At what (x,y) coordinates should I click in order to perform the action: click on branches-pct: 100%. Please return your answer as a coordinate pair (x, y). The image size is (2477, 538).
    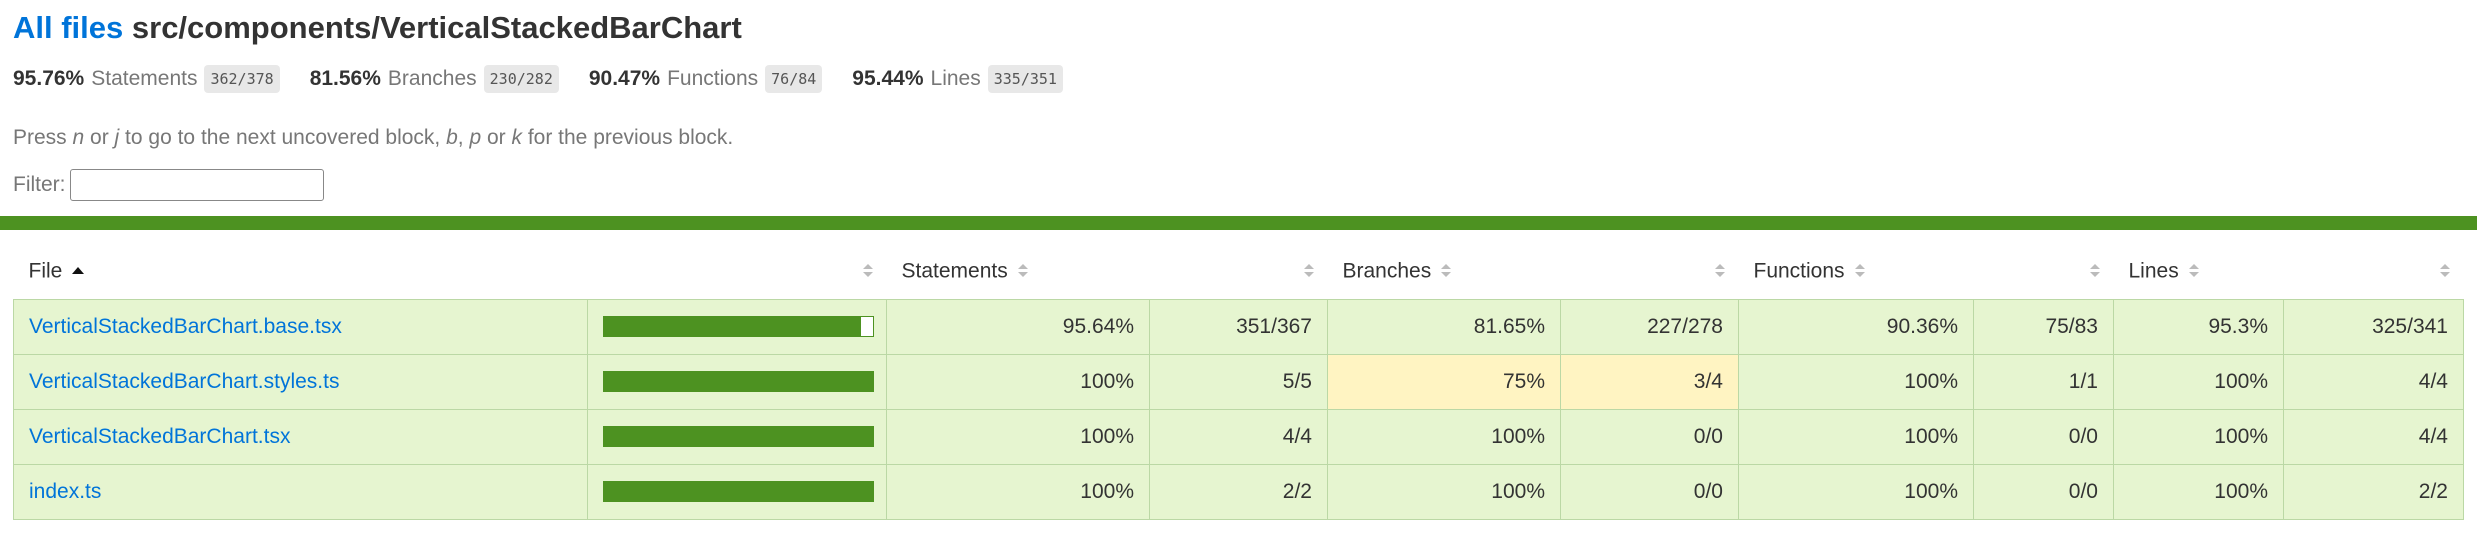
    Looking at the image, I should click on (1444, 491).